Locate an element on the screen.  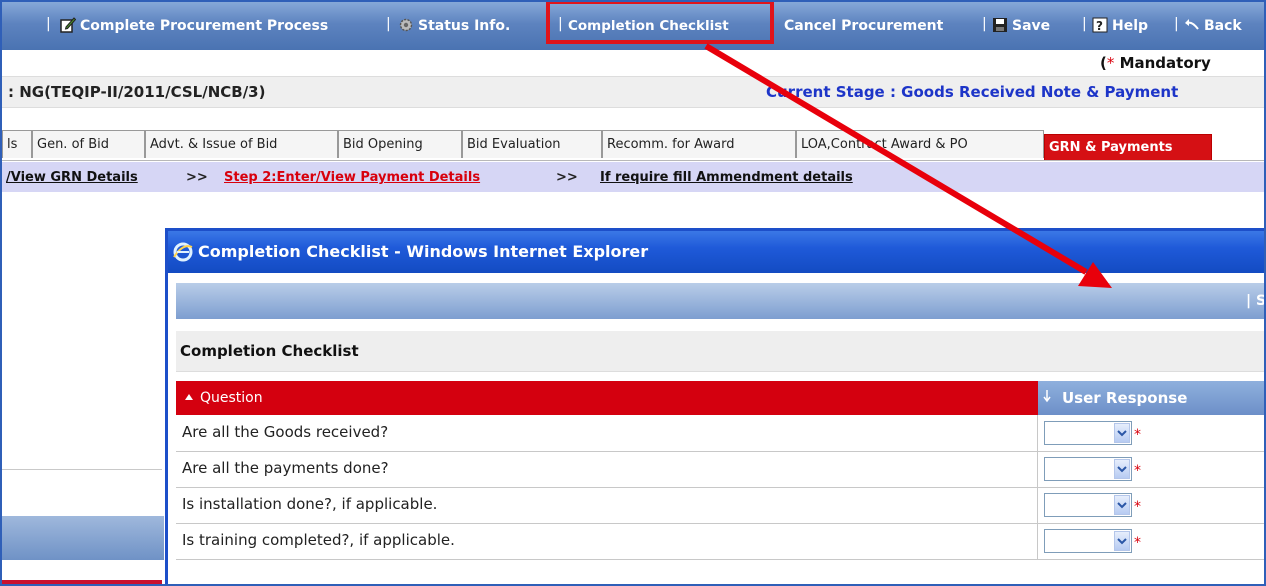
sort-up-icon is located at coordinates (189, 398).